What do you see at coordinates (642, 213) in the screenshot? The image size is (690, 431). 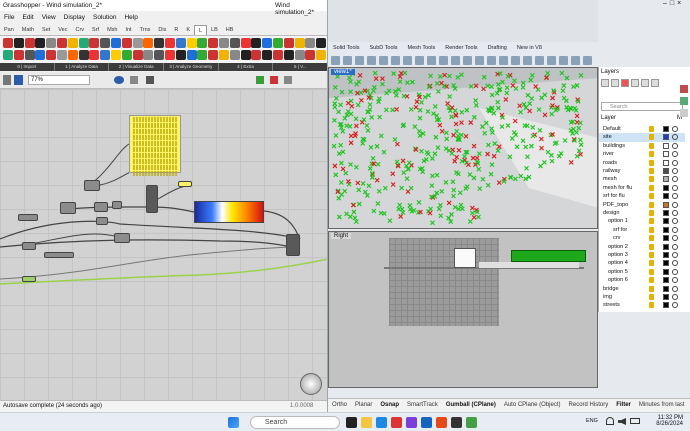 I see `layer-row: design` at bounding box center [642, 213].